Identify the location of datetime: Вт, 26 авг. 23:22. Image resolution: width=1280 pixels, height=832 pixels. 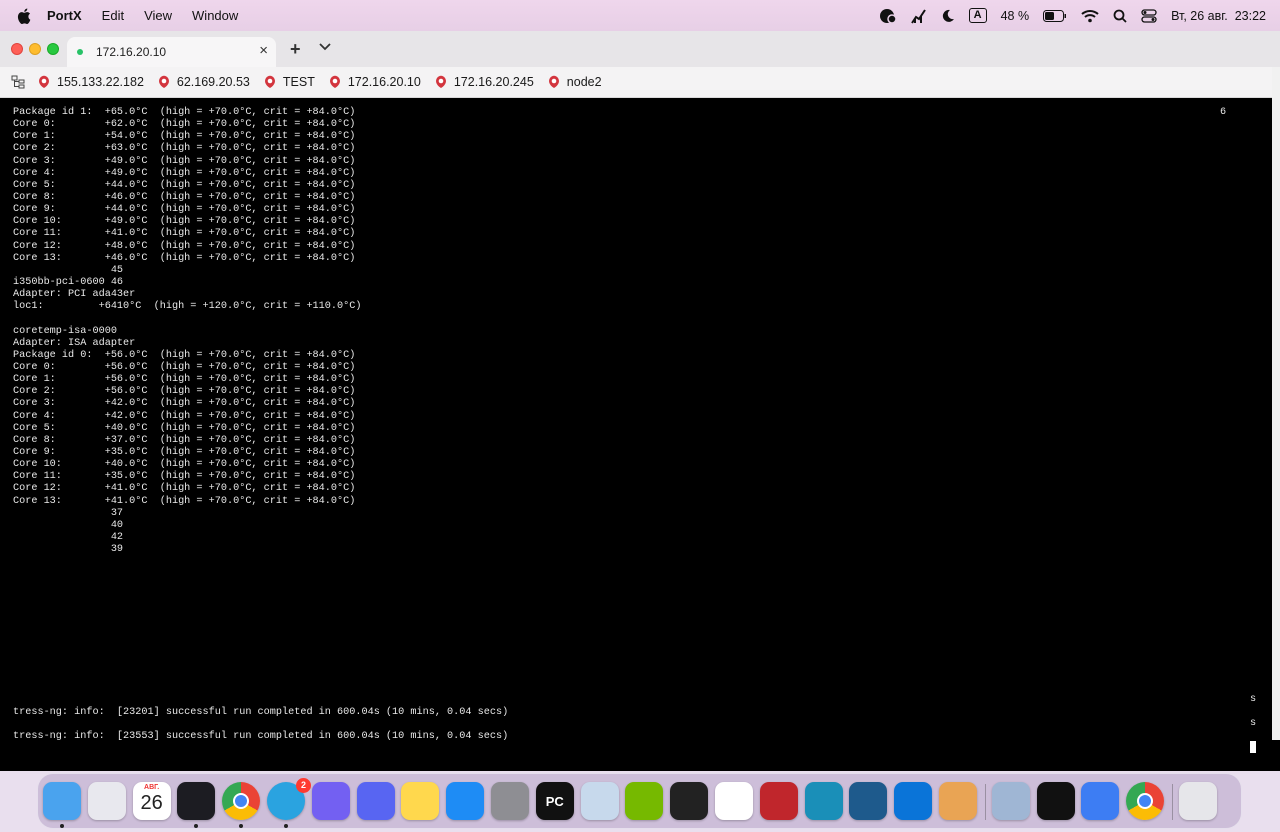
(1218, 16).